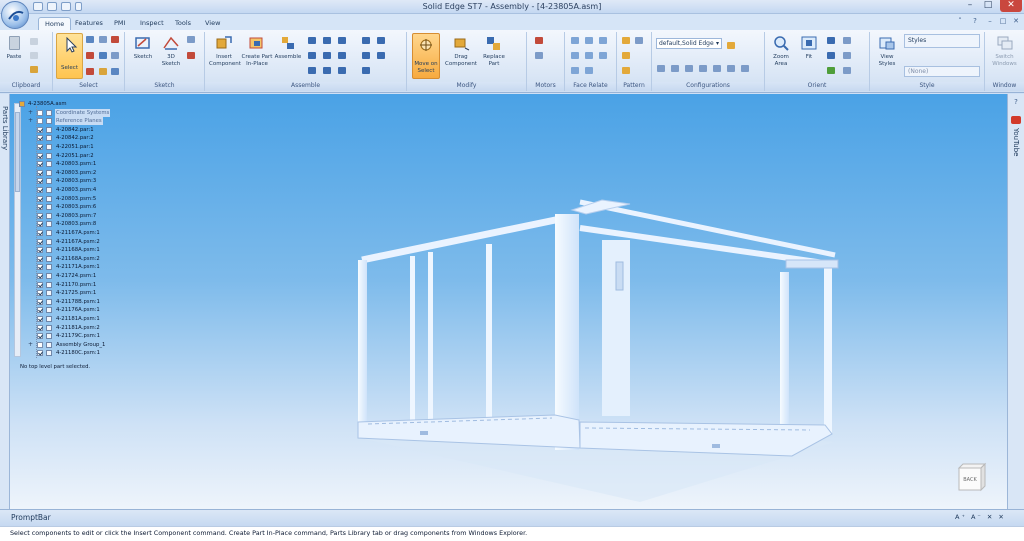  I want to click on parts-library-tab: Parts Library, so click(5, 301).